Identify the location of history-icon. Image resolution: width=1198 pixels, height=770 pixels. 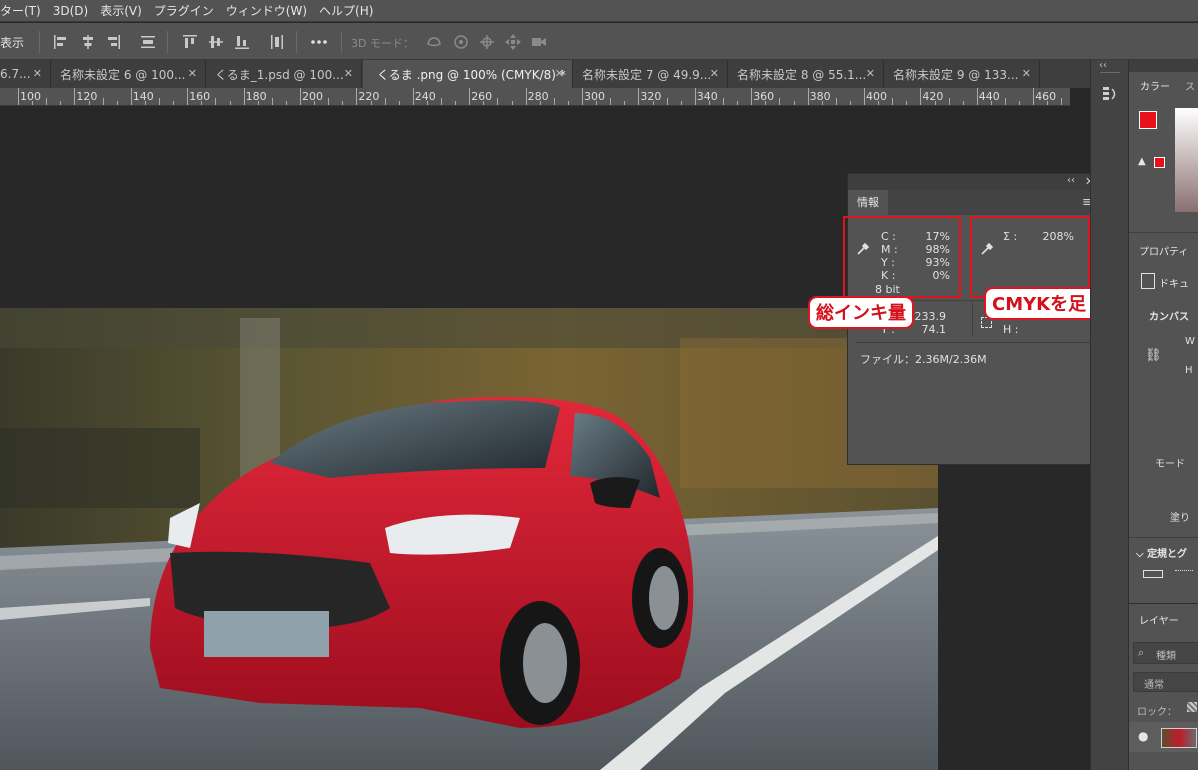
(1110, 95).